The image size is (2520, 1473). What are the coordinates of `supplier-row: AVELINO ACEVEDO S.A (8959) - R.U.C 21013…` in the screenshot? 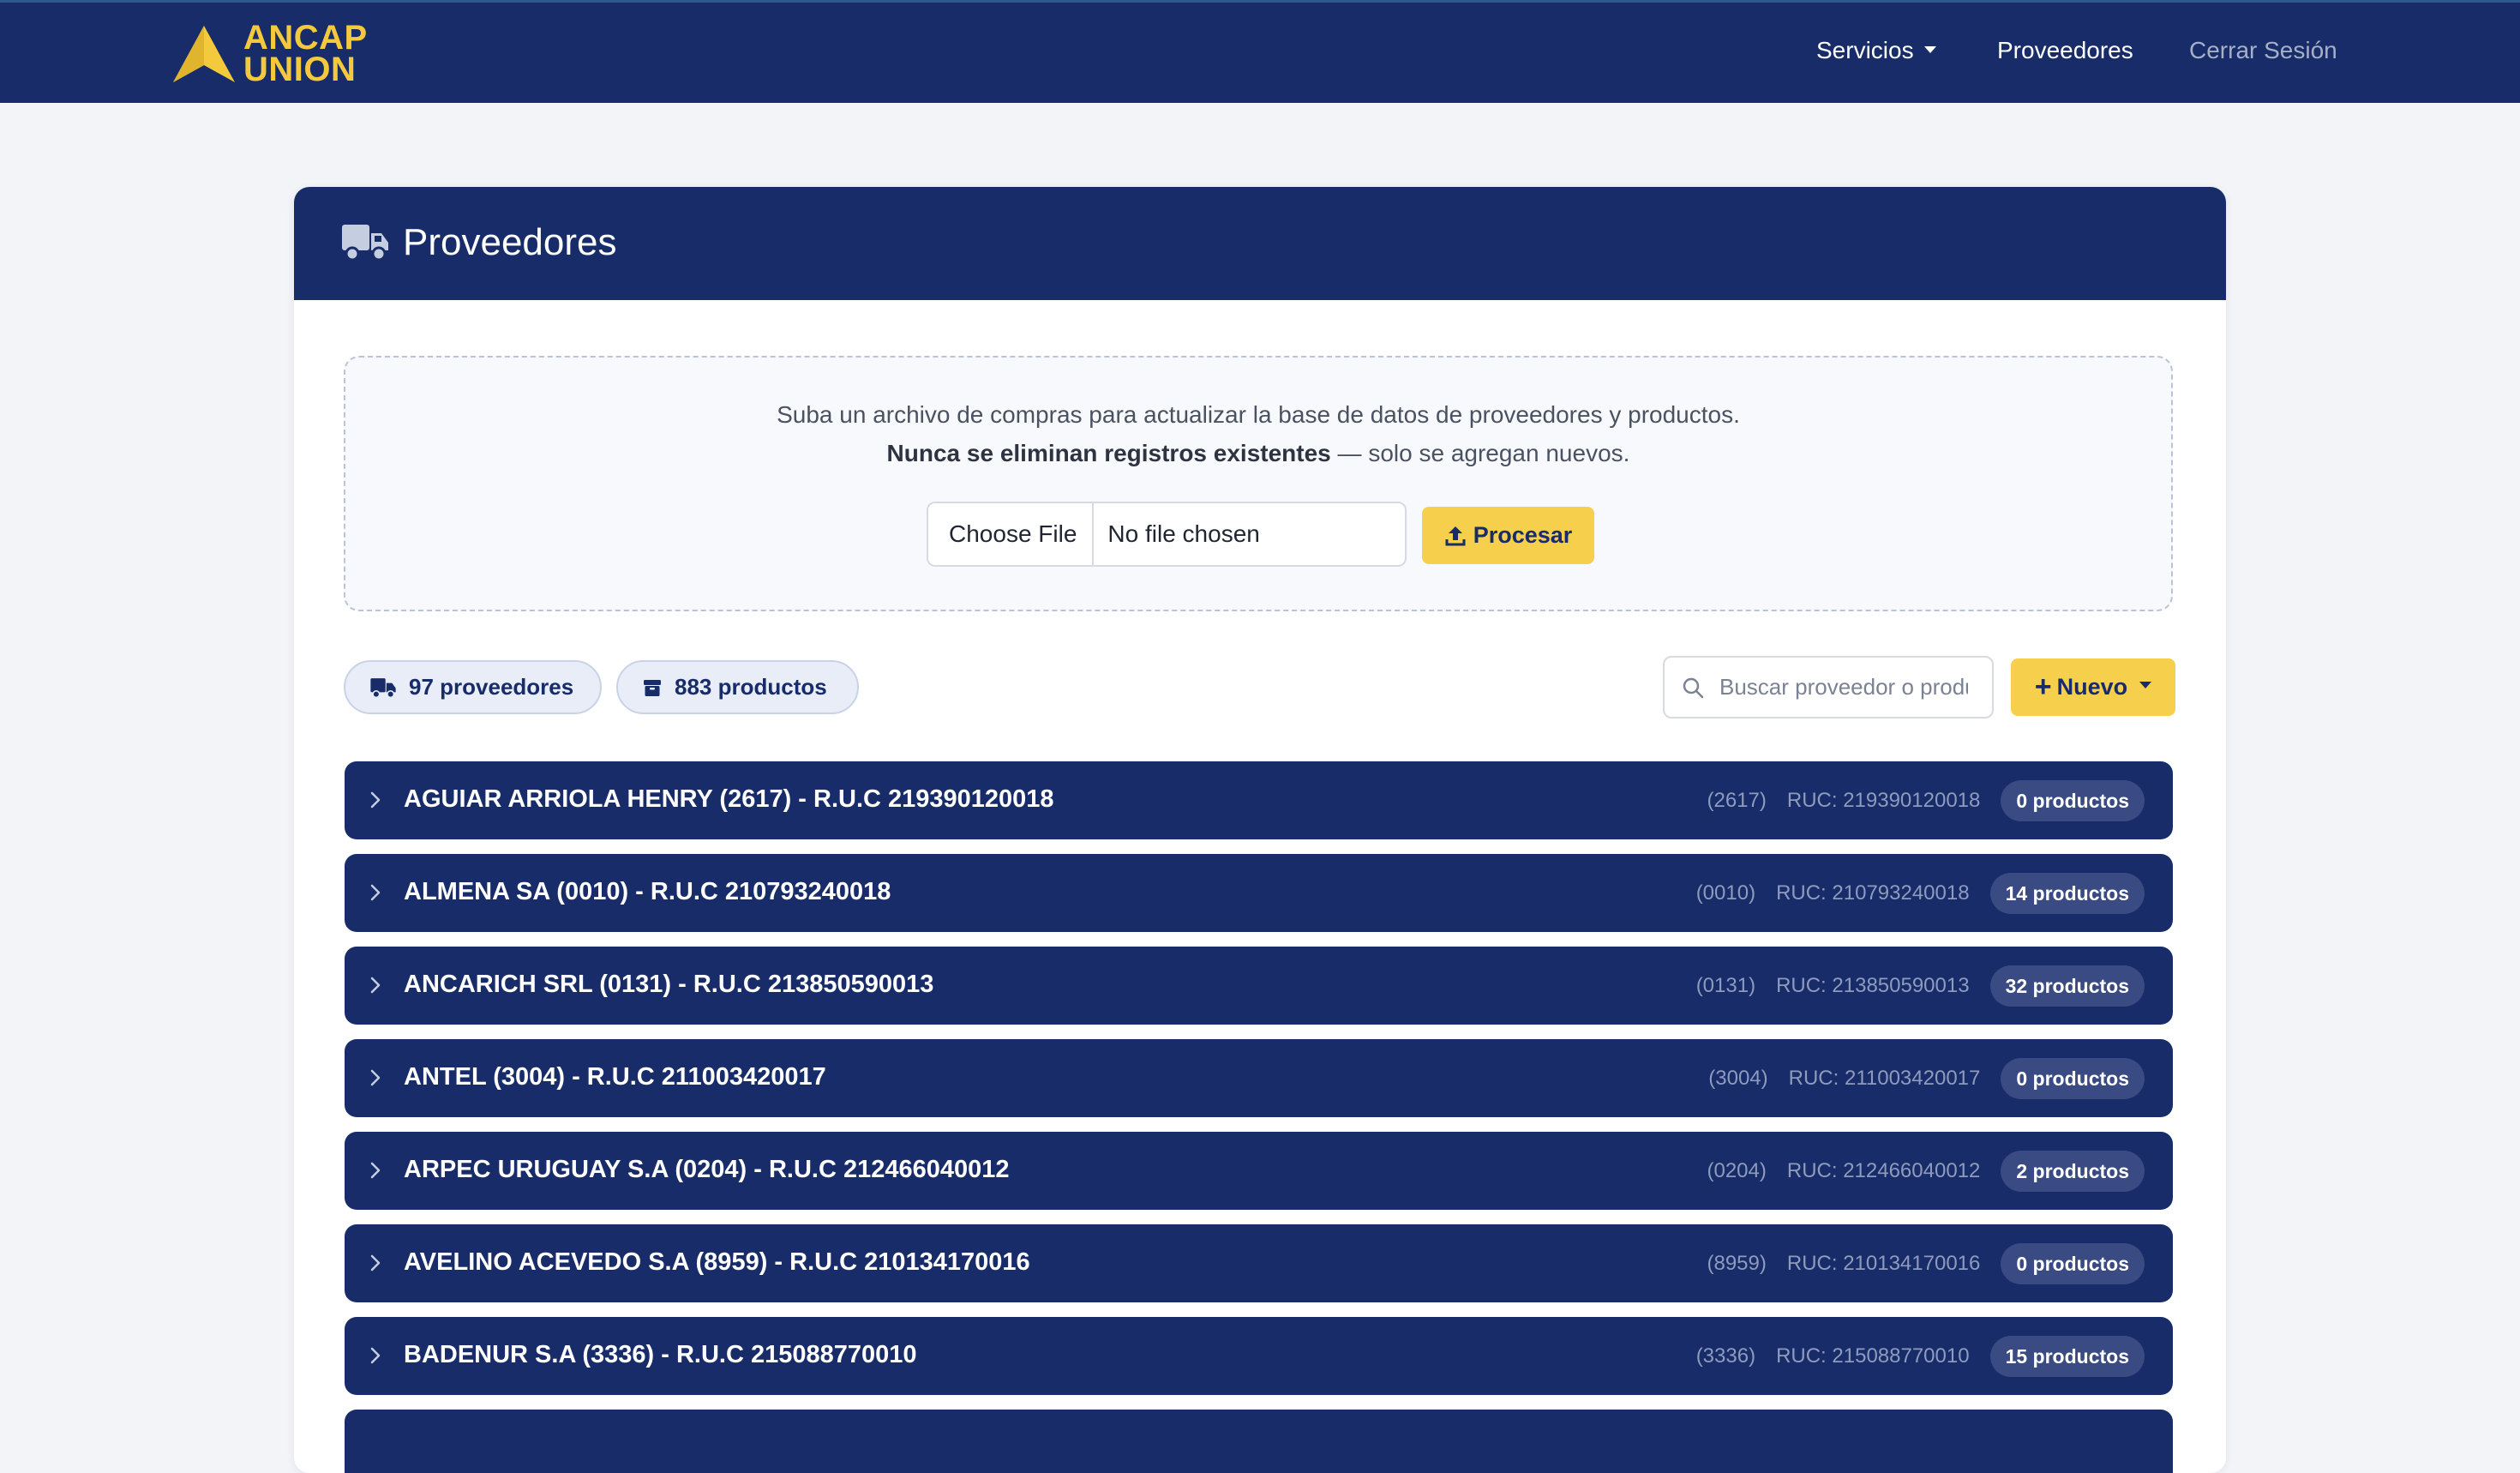 It's located at (1259, 1263).